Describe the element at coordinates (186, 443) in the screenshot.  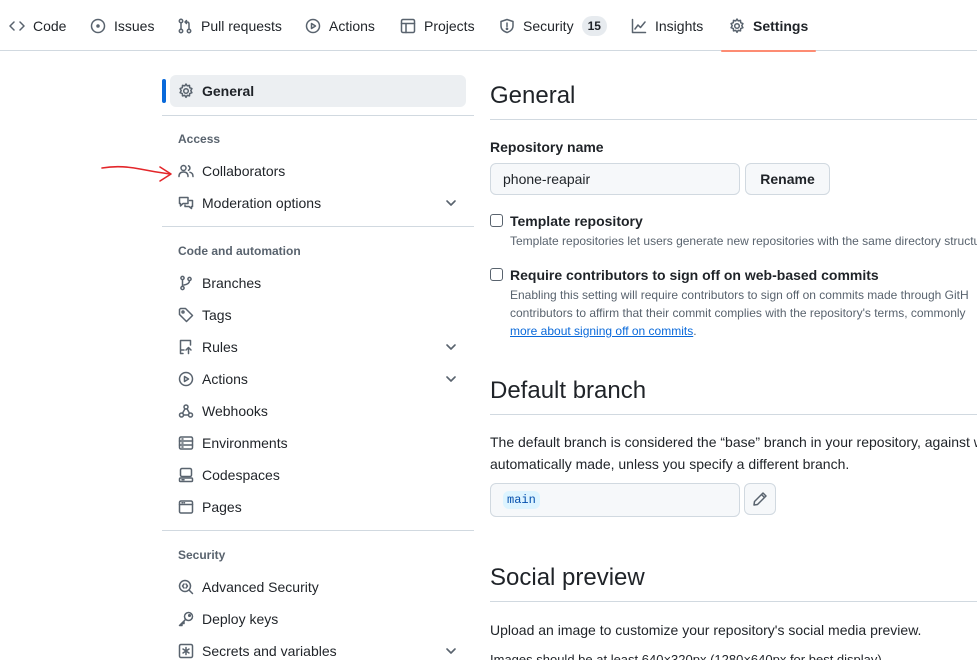
I see `server-icon` at that location.